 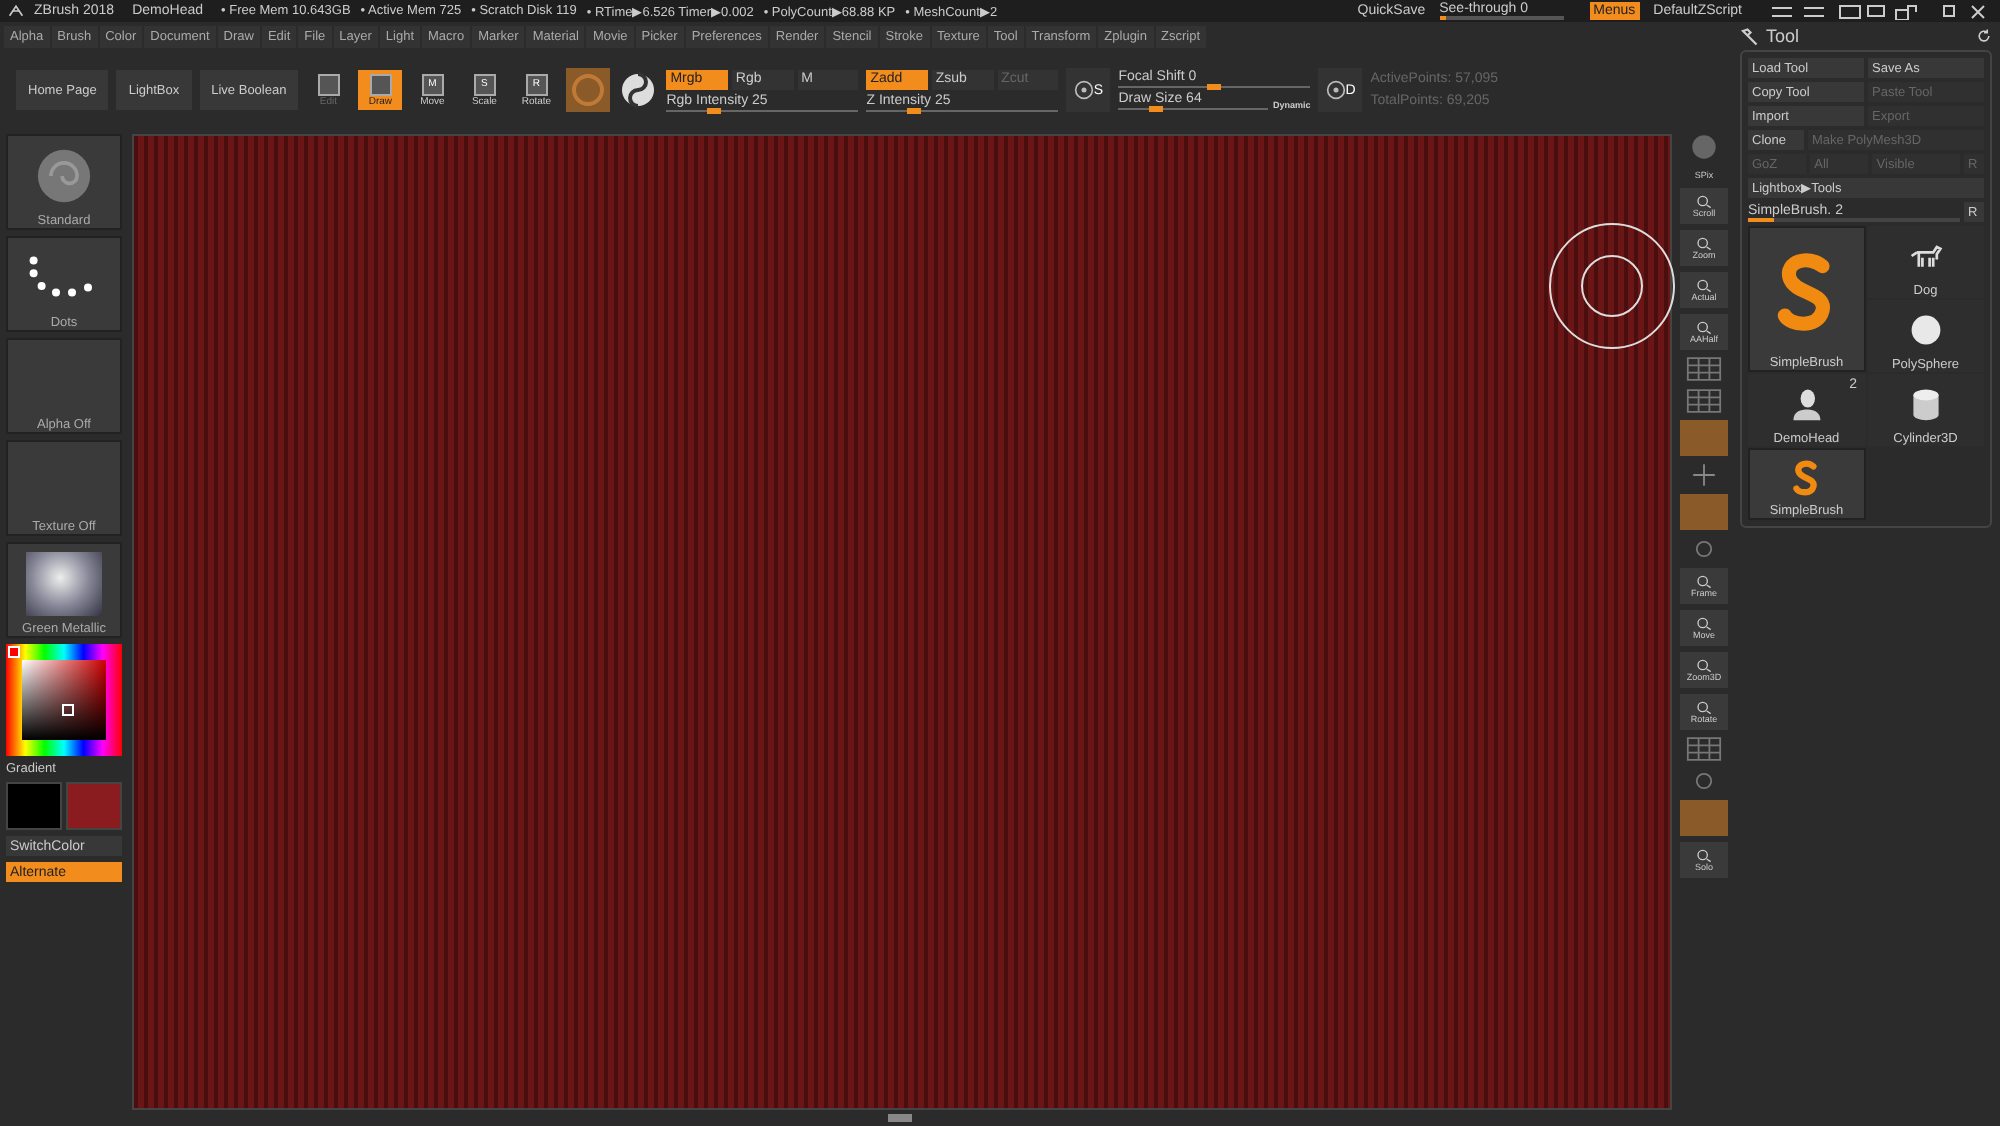 I want to click on logo-icon, so click(x=16, y=11).